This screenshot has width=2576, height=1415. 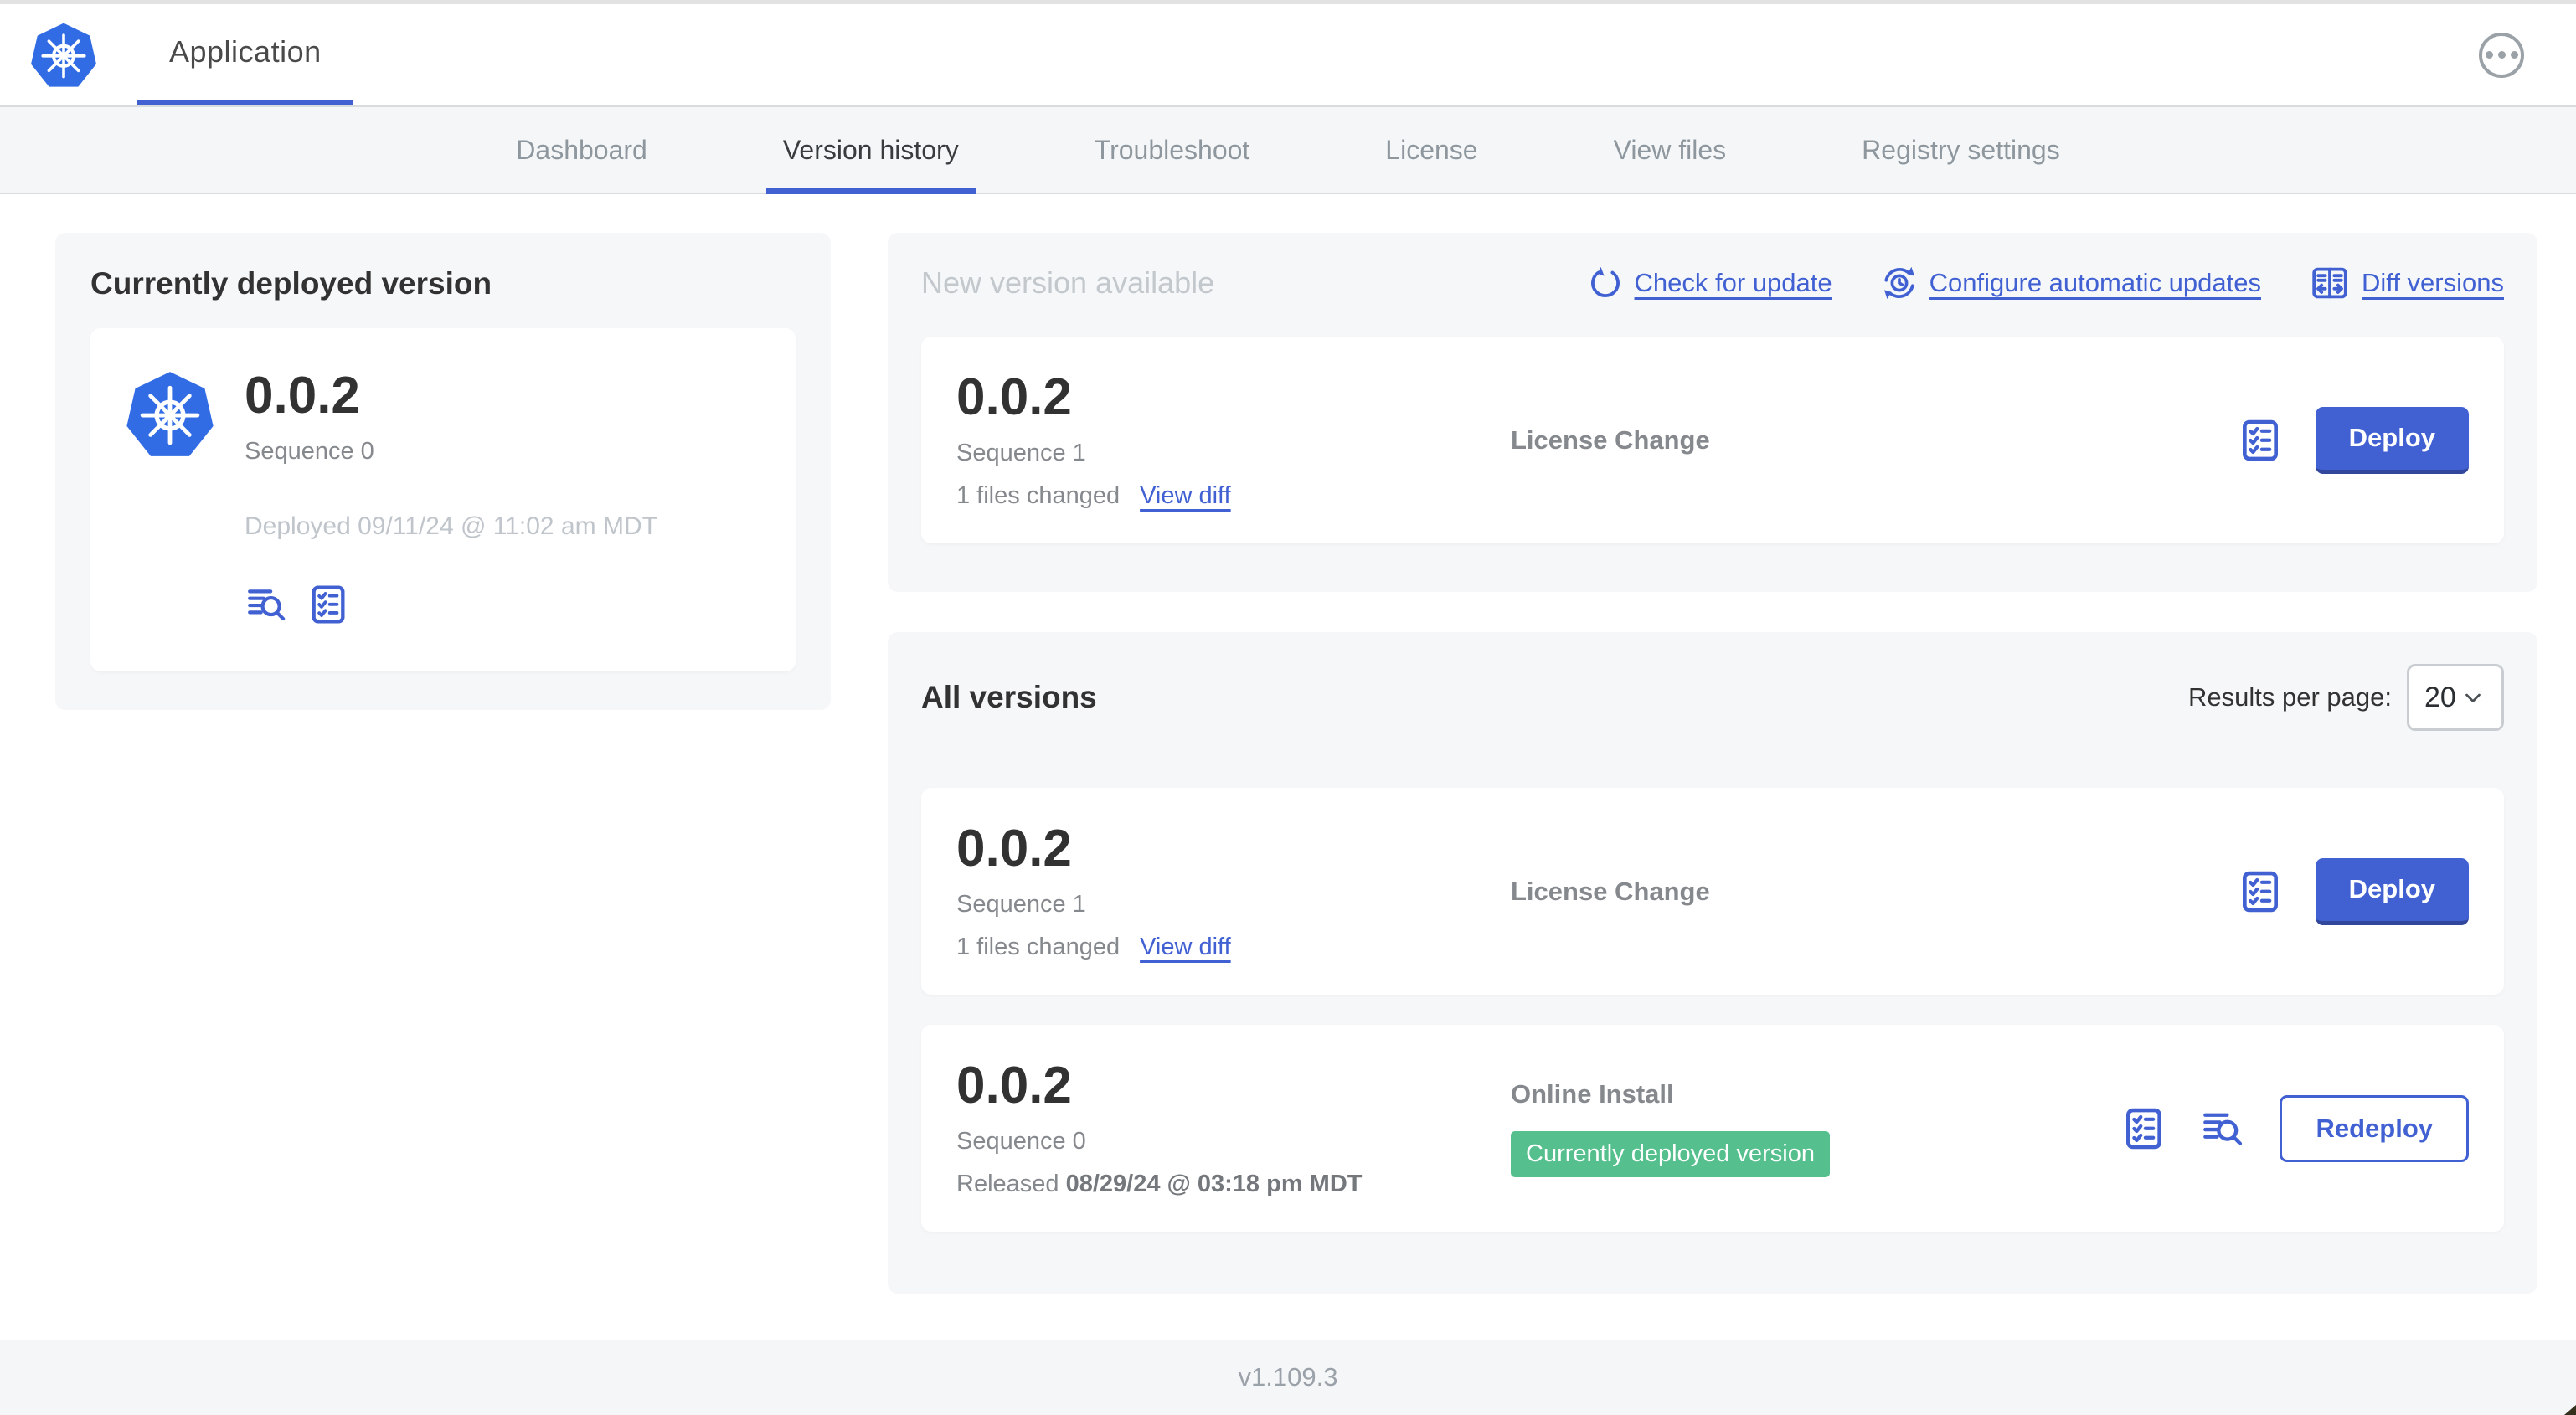 What do you see at coordinates (1021, 1141) in the screenshot?
I see `version-sequence: Sequence 0` at bounding box center [1021, 1141].